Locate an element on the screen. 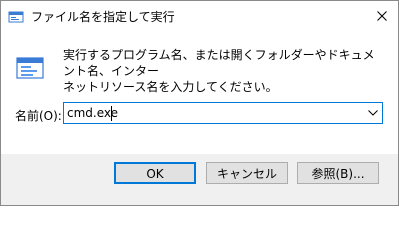 The image size is (399, 240). window-title: ファイル名を指定して実行 is located at coordinates (103, 17).